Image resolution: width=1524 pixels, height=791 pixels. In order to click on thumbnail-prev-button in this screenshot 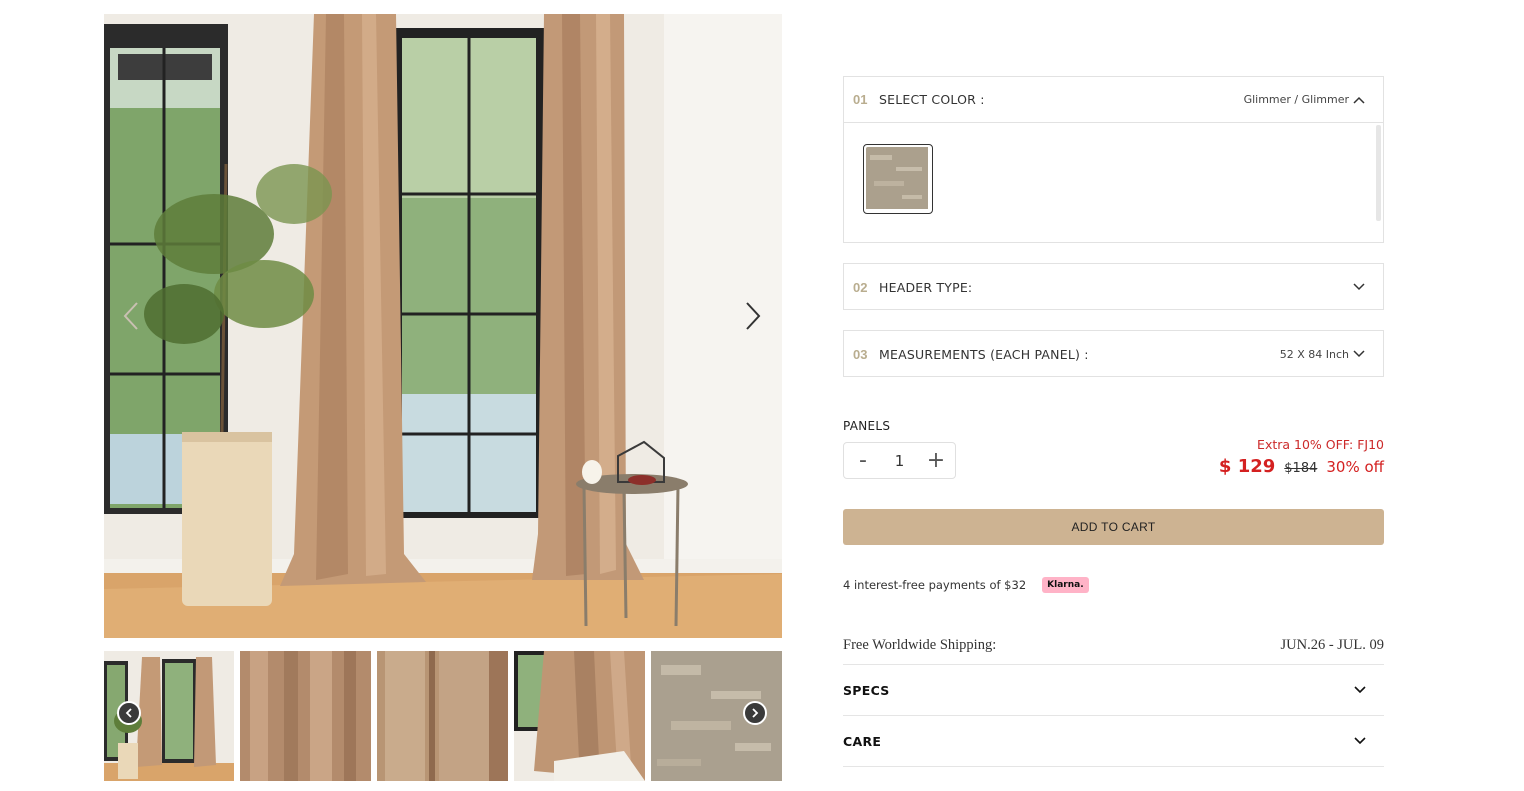, I will do `click(129, 713)`.